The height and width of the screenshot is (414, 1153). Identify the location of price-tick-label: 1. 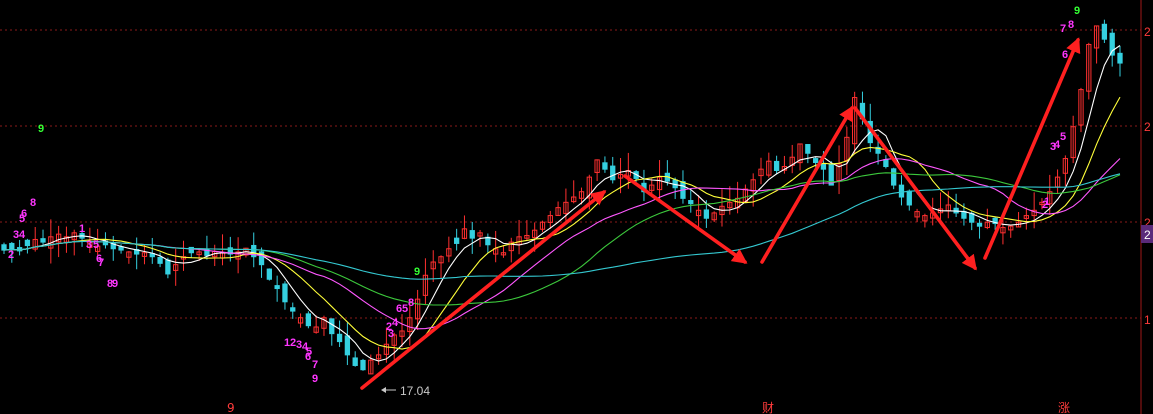
(1147, 320).